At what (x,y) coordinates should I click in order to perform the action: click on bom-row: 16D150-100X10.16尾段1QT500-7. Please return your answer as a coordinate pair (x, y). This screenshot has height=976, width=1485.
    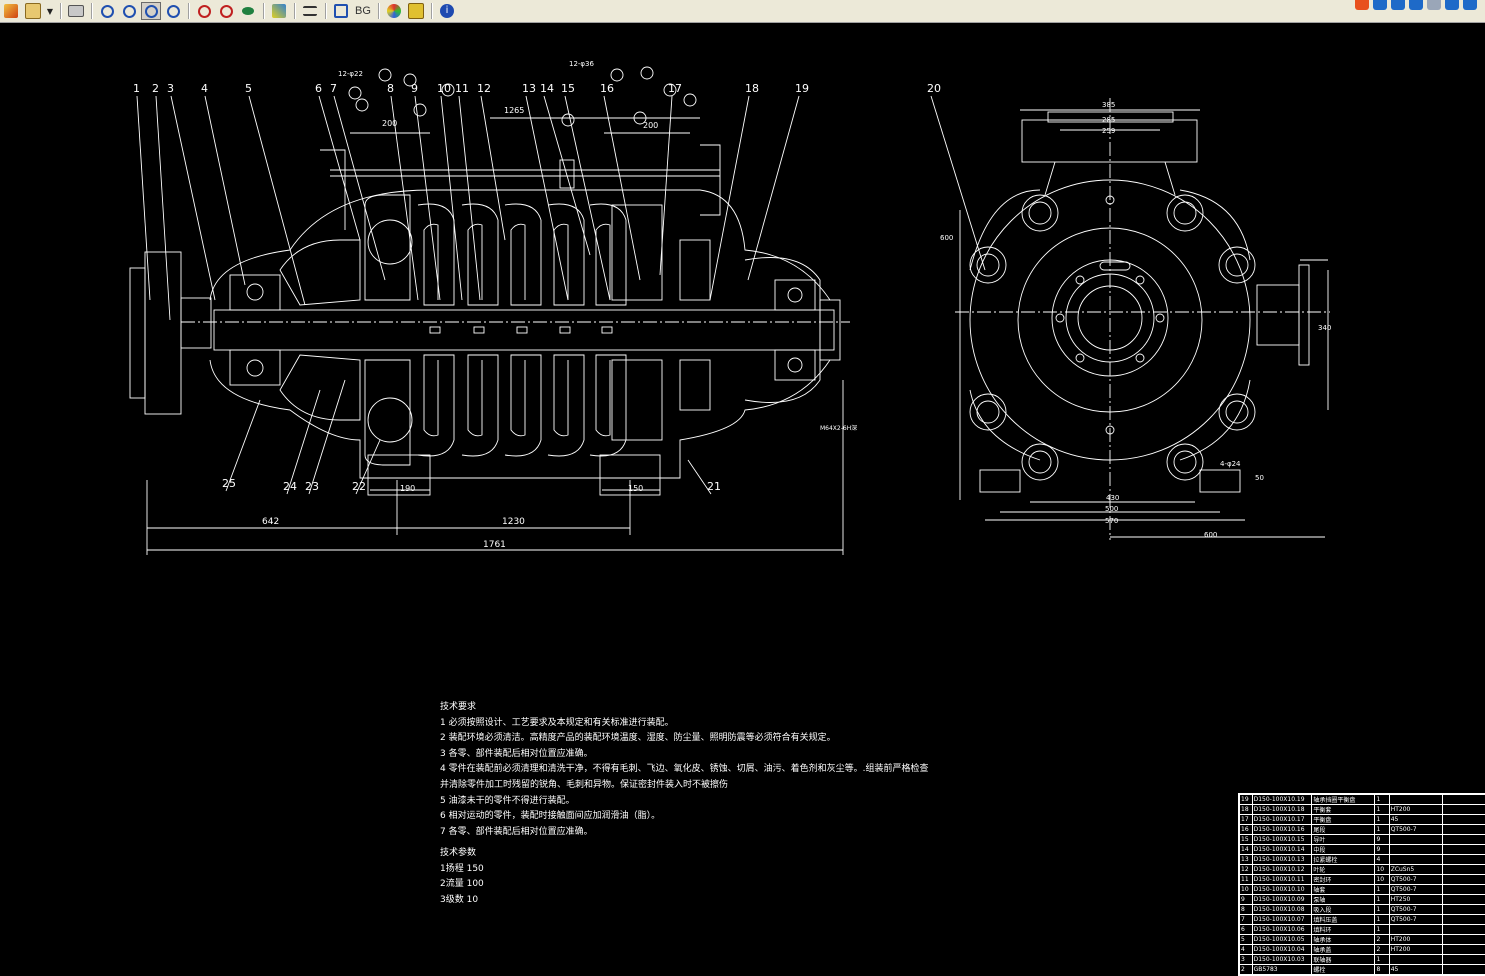
    Looking at the image, I should click on (1362, 830).